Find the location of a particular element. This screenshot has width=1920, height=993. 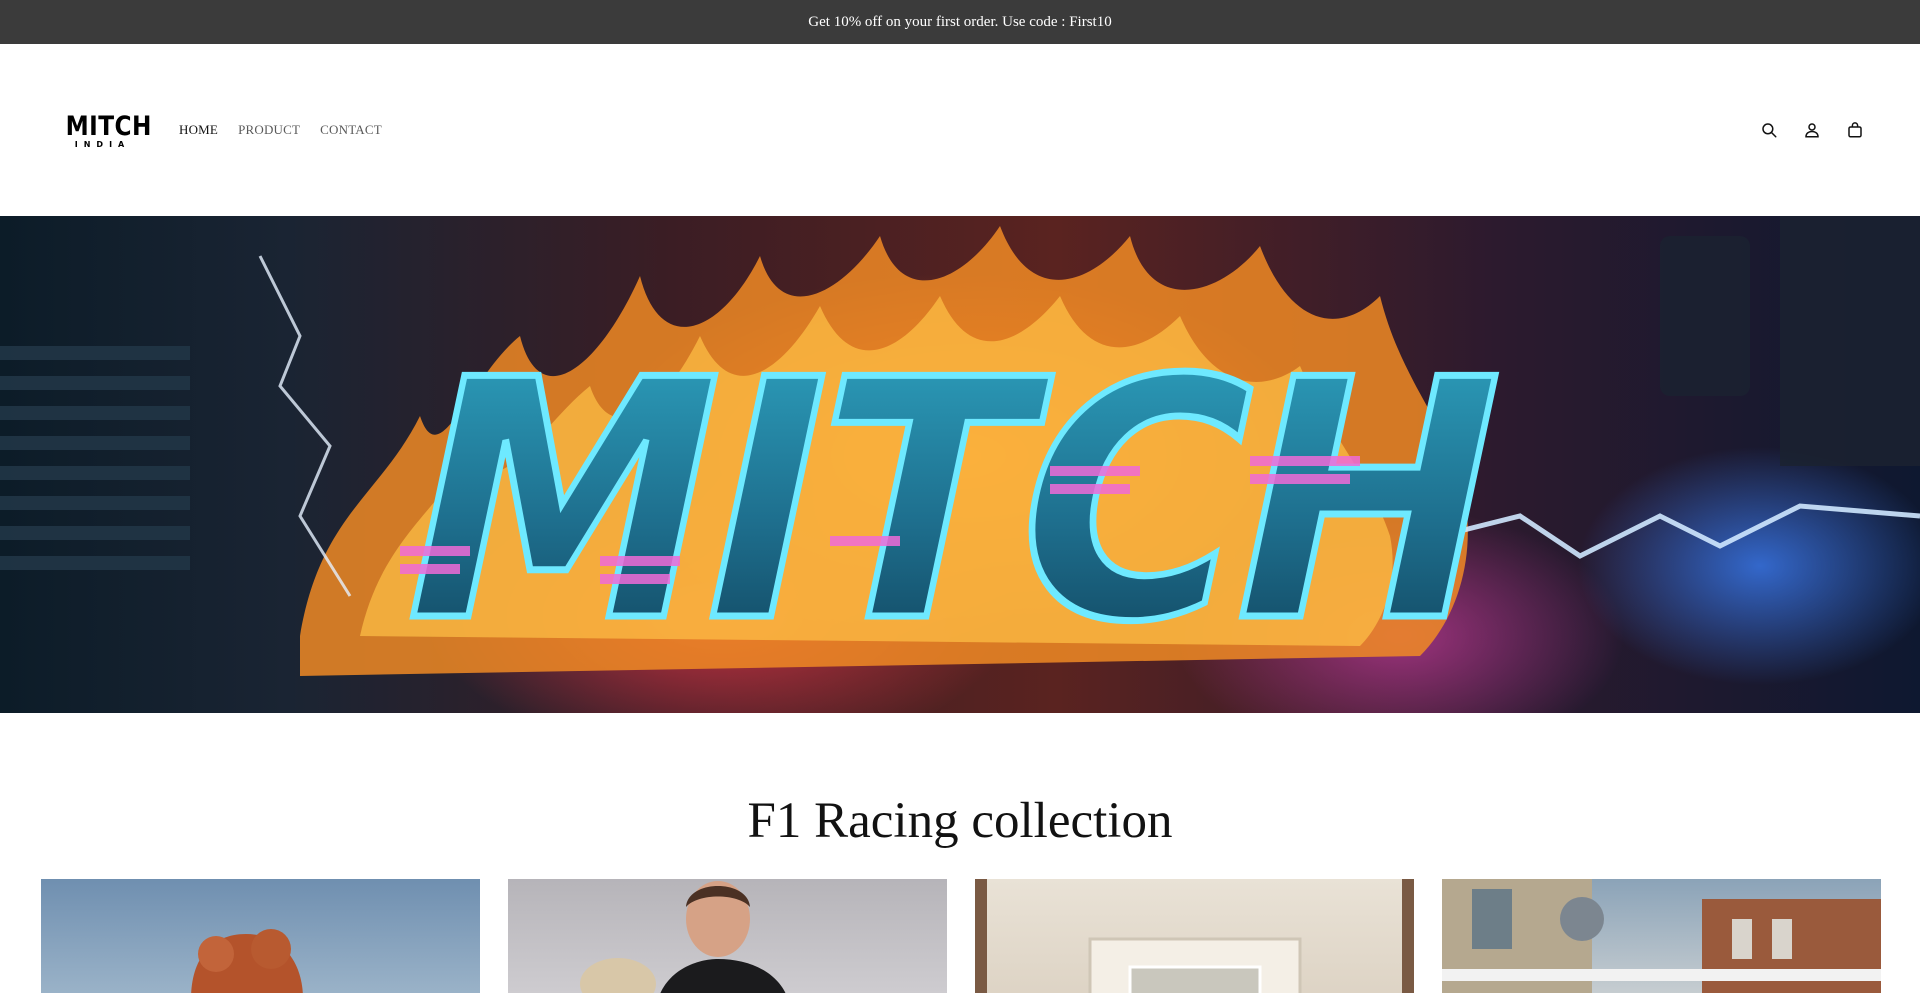

search-icon is located at coordinates (1768, 129).